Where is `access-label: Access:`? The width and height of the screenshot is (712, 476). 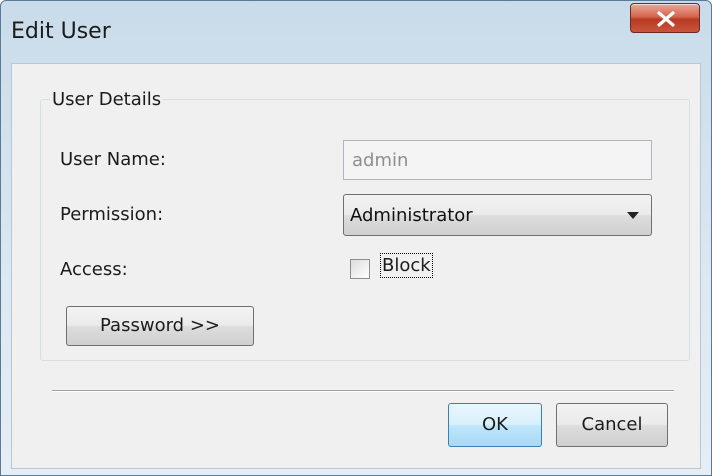
access-label: Access: is located at coordinates (94, 269).